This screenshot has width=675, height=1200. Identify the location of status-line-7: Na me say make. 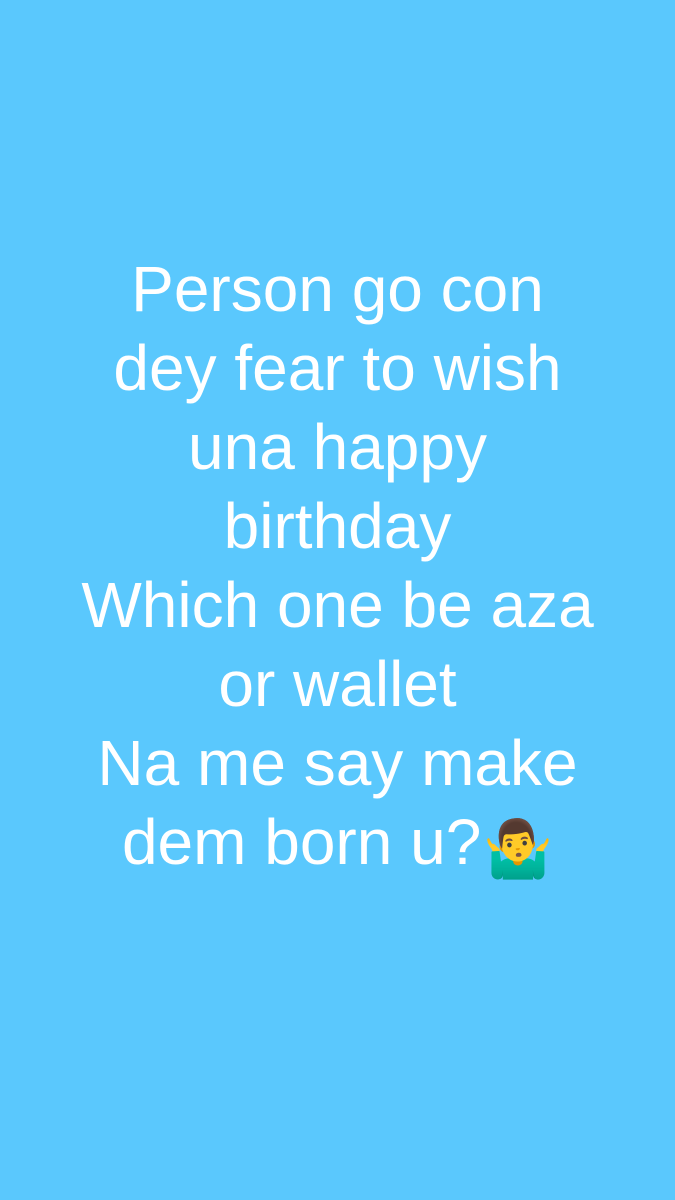
(337, 763).